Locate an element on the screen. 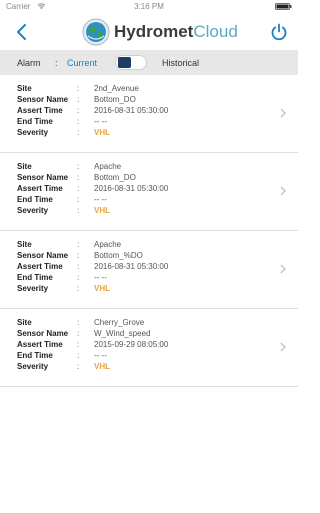 This screenshot has height=513, width=320. site-value: 2nd_Avenue is located at coordinates (116, 88).